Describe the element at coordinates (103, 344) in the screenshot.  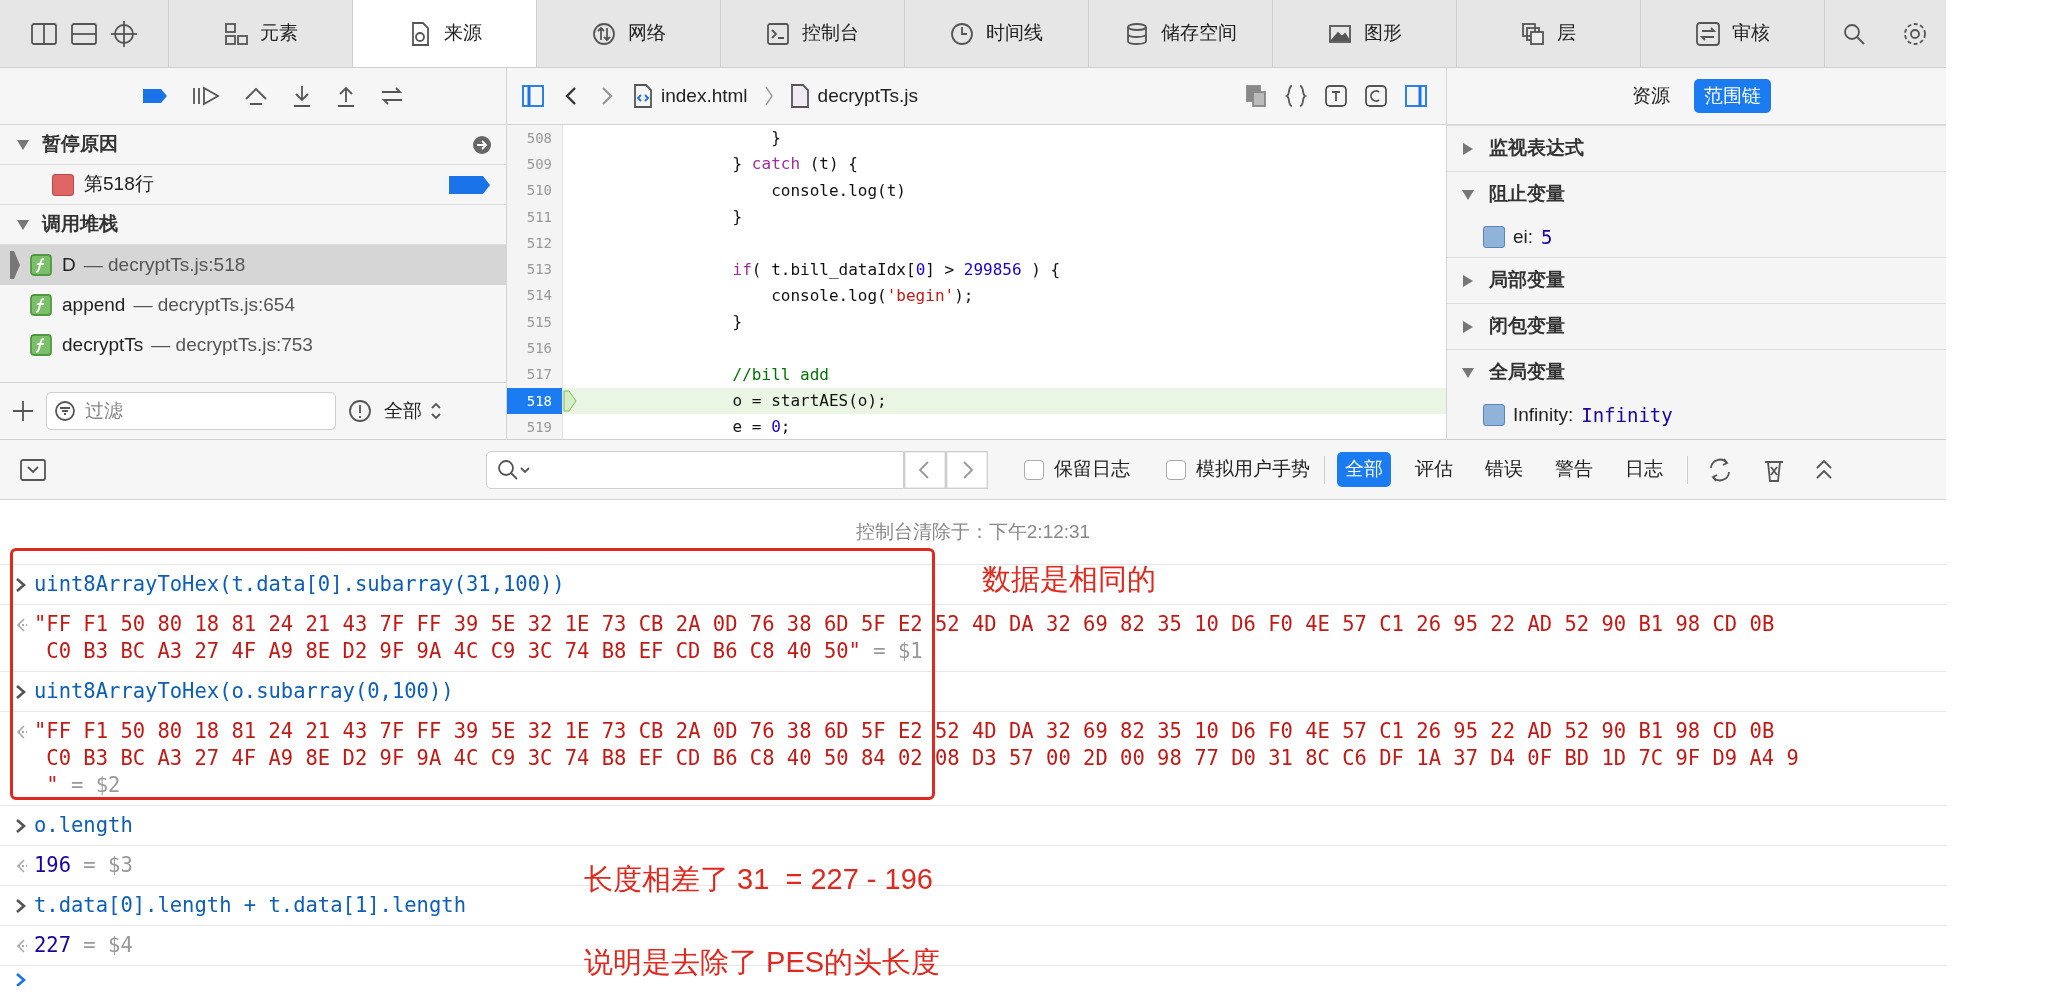
I see `function-name: decryptTs` at that location.